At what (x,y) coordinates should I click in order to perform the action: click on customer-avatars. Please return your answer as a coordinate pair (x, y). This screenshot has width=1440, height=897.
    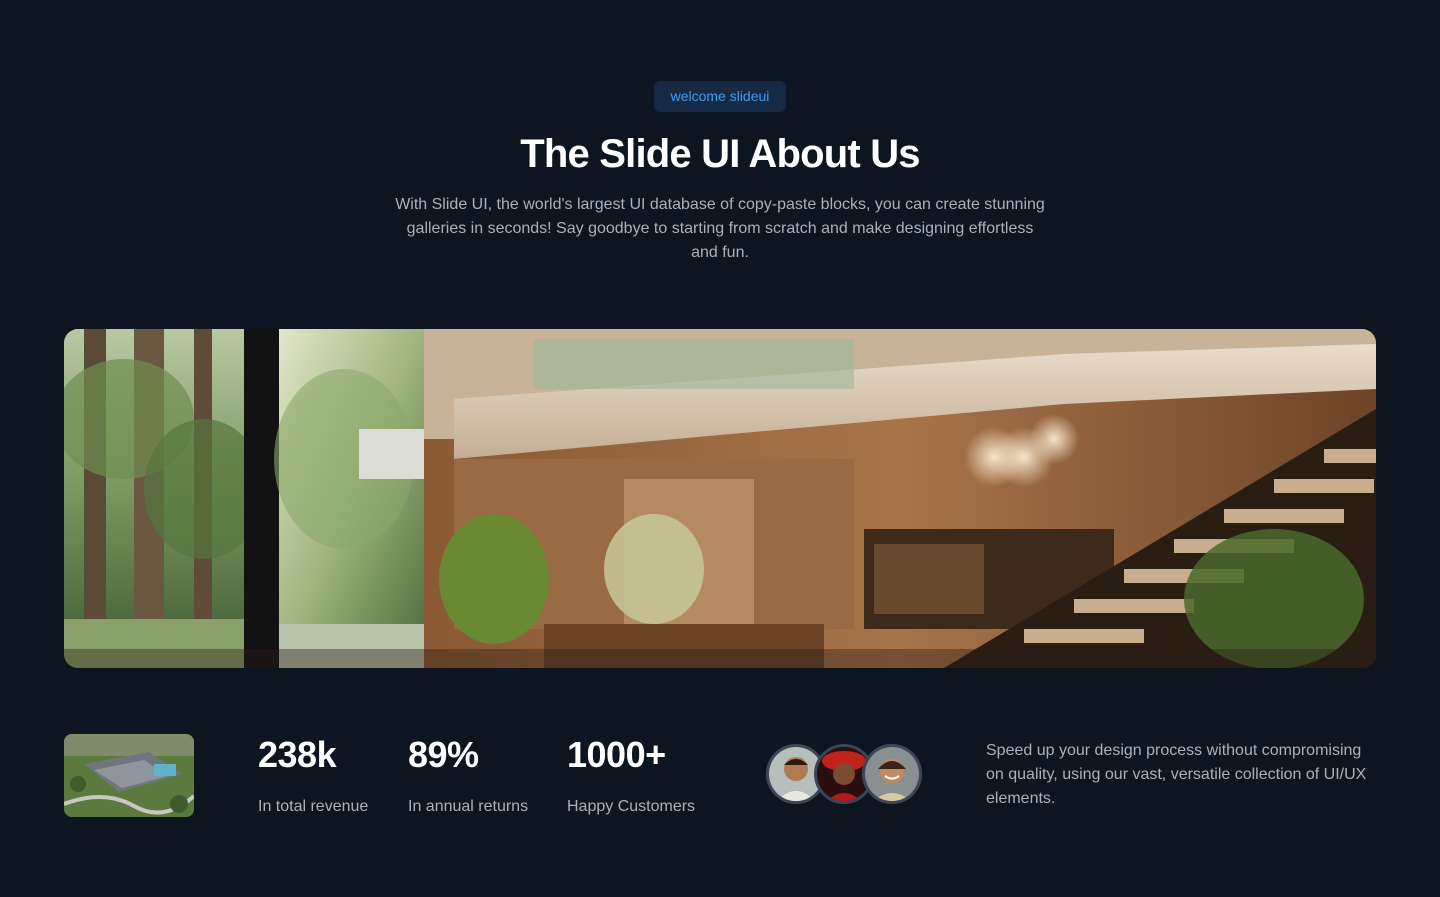
    Looking at the image, I should click on (846, 775).